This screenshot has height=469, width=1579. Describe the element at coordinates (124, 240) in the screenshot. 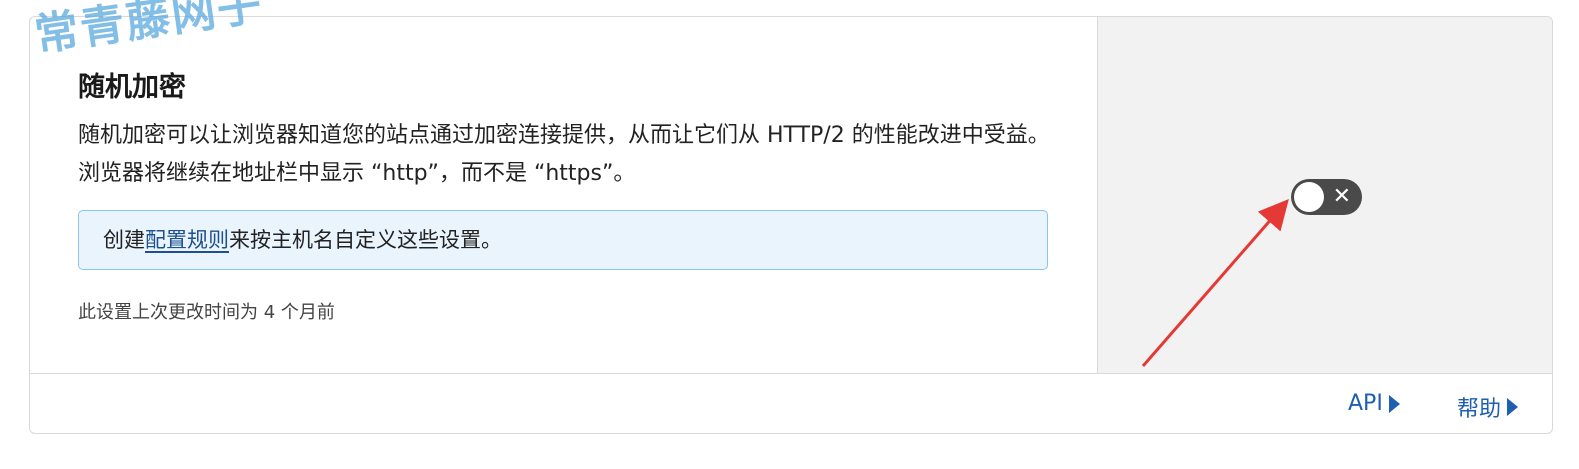

I see `info-prefix: 创建` at that location.